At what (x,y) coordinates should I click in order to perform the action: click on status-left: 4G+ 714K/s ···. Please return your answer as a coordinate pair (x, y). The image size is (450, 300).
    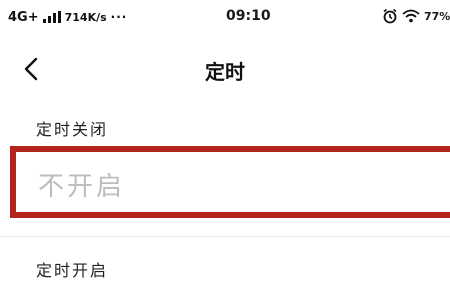
    Looking at the image, I should click on (67, 17).